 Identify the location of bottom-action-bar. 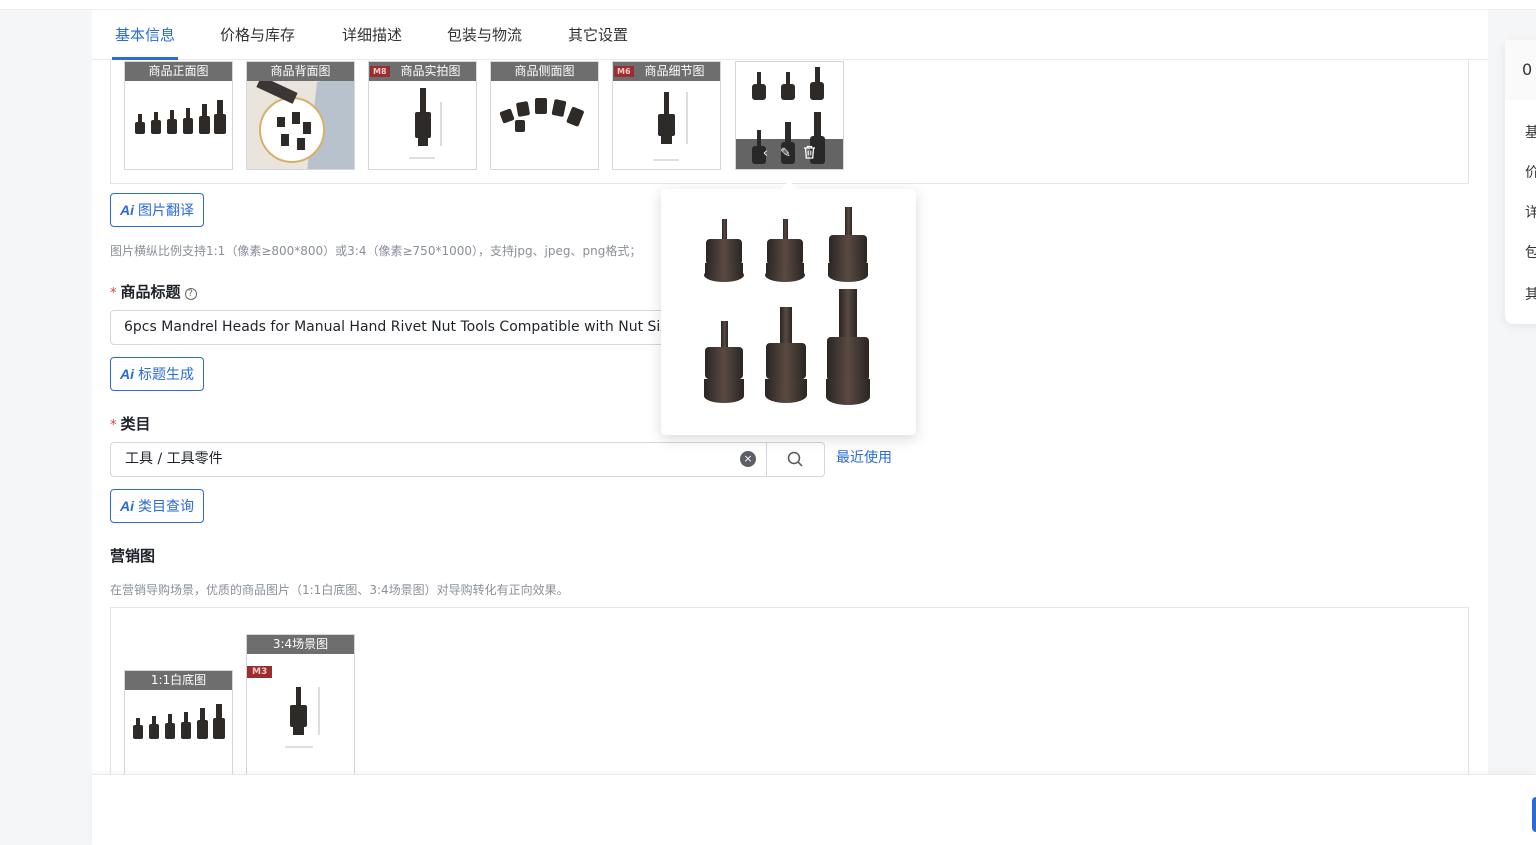
(814, 809).